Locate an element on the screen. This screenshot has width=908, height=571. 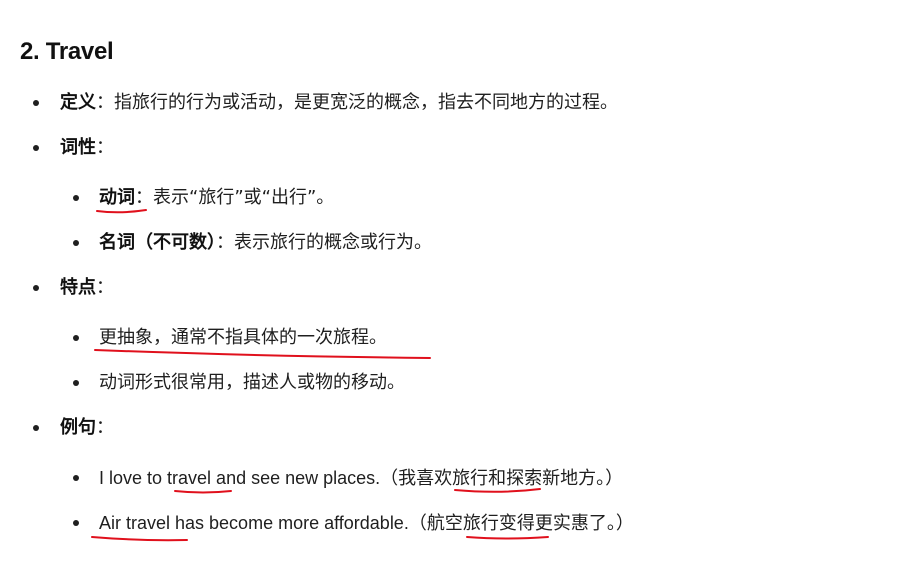
item-text: 更抽象，通常不指具体的一次旅程。 is located at coordinates (243, 337).